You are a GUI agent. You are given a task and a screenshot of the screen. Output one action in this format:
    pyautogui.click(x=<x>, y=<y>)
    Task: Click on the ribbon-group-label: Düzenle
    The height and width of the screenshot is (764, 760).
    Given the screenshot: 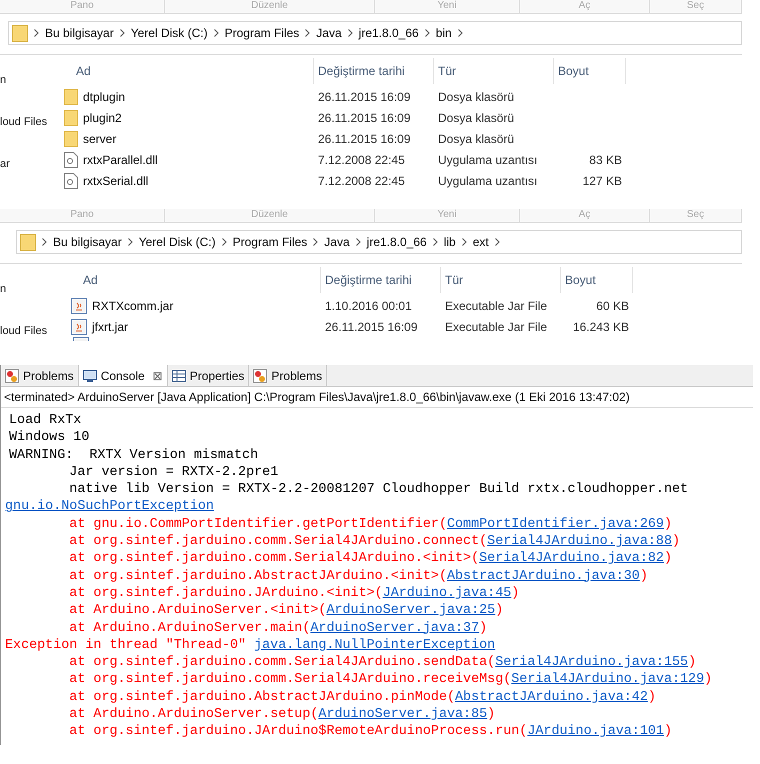 What is the action you would take?
    pyautogui.click(x=270, y=6)
    